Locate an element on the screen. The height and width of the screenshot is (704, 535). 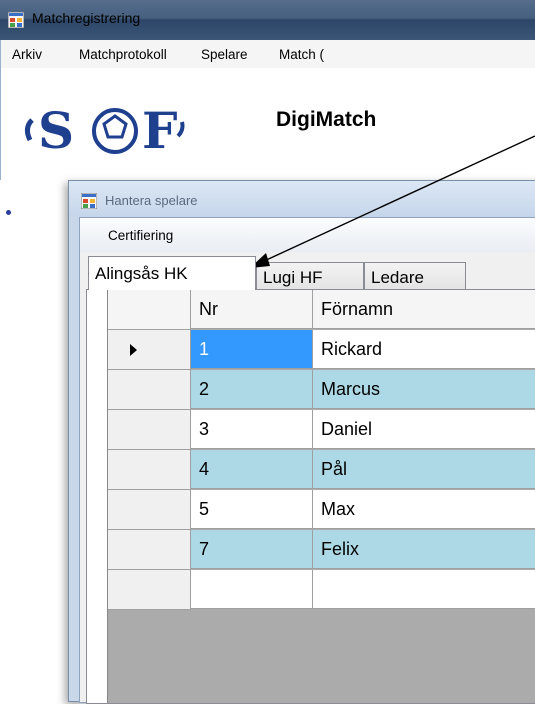
annotation-arrow-icon is located at coordinates (392, 201).